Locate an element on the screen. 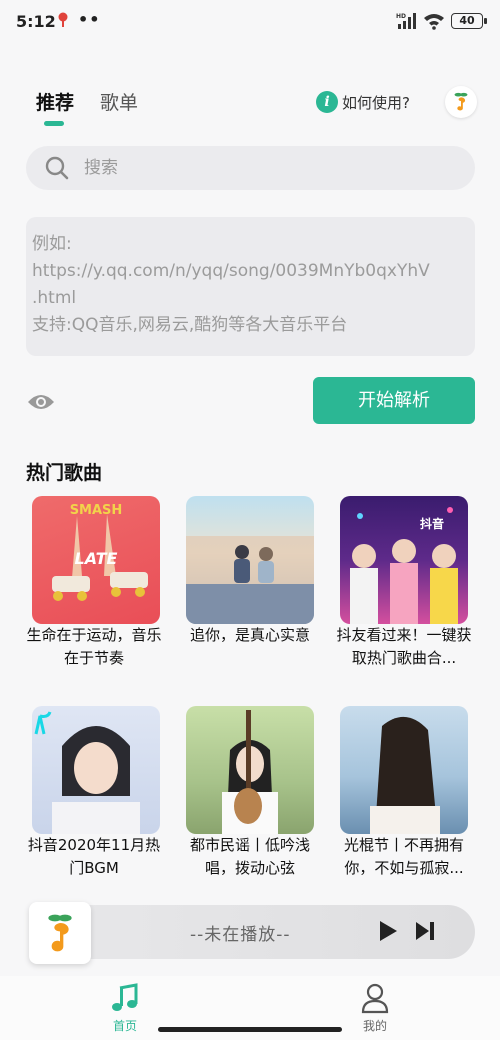 The image size is (500, 1040). svg-text: 抖音 is located at coordinates (432, 523).